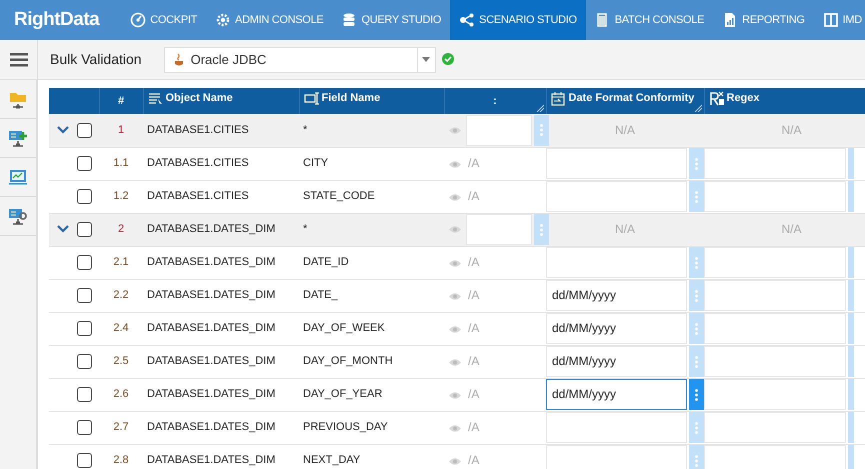  Describe the element at coordinates (305, 229) in the screenshot. I see `table-cell: *` at that location.